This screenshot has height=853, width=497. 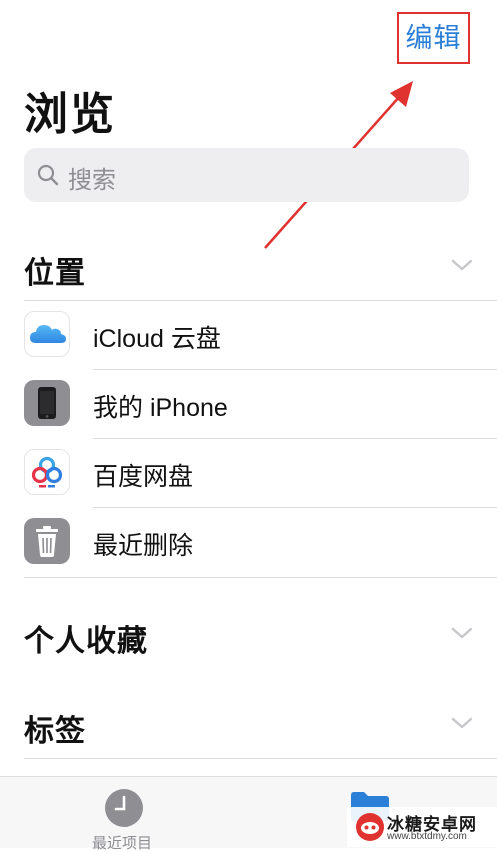 What do you see at coordinates (47, 541) in the screenshot?
I see `trash-icon` at bounding box center [47, 541].